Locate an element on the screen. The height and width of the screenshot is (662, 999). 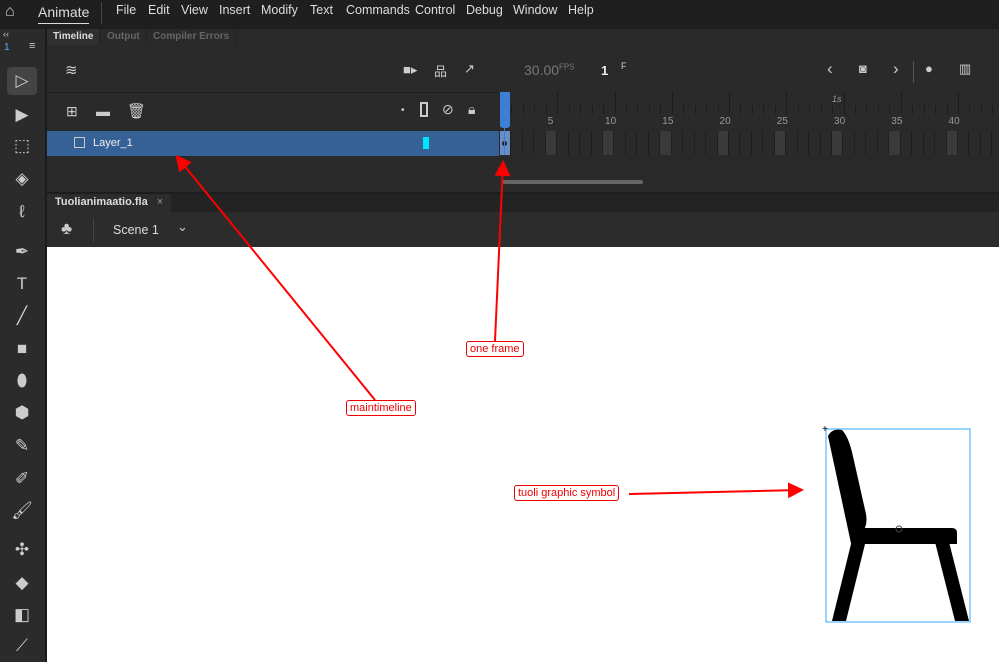
annotation-symbol: tuoli graphic symbol is located at coordinates (567, 493).